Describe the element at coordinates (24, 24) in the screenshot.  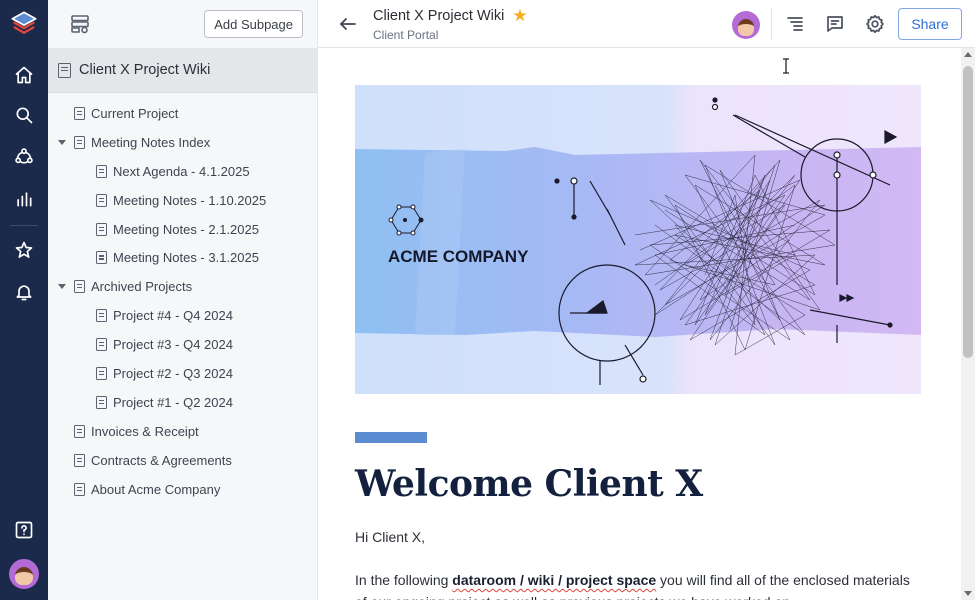
I see `logo-icon` at that location.